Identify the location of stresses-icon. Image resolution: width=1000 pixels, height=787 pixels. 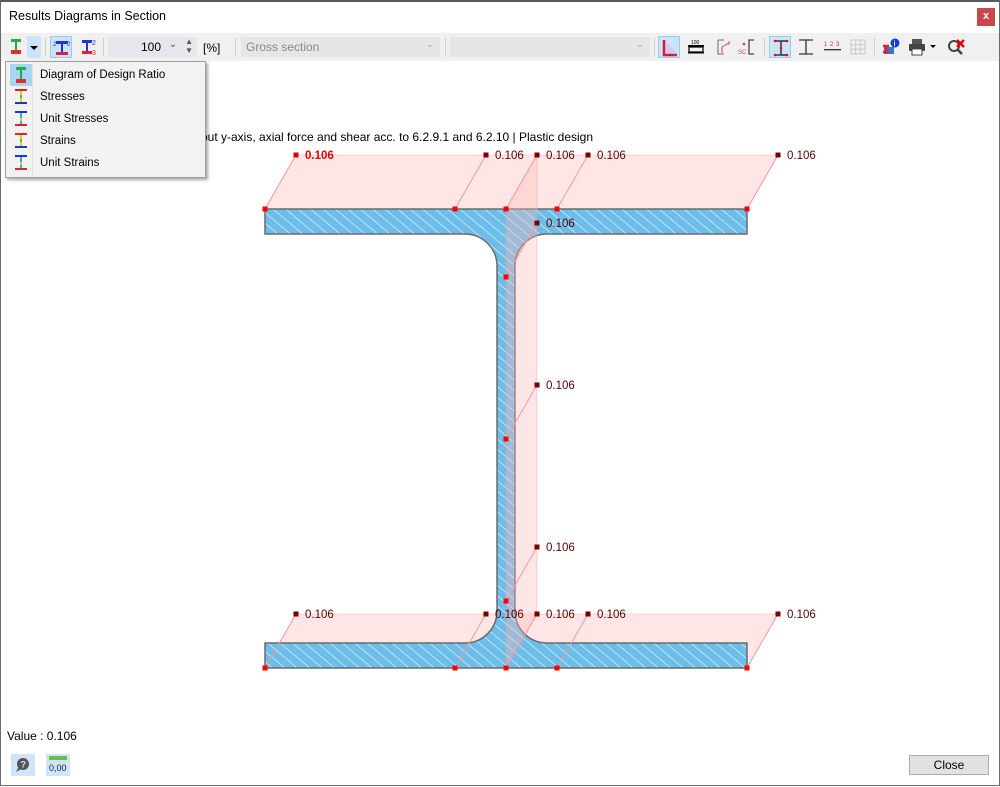
(21, 97).